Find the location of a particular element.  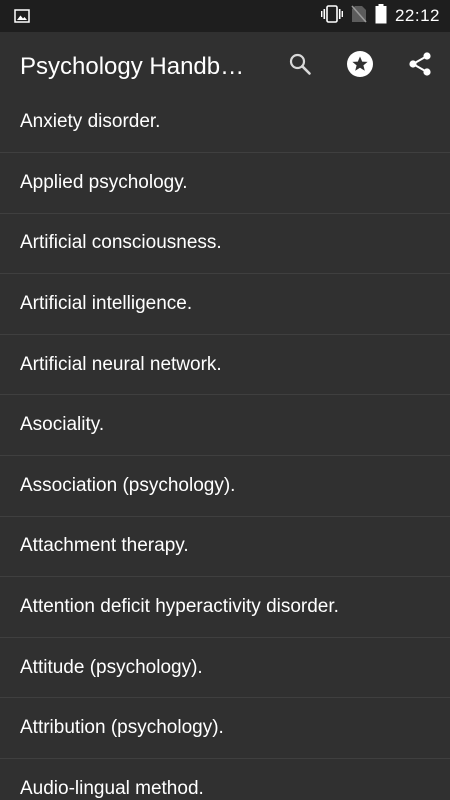

list-item-label: Applied psychology. is located at coordinates (104, 182).